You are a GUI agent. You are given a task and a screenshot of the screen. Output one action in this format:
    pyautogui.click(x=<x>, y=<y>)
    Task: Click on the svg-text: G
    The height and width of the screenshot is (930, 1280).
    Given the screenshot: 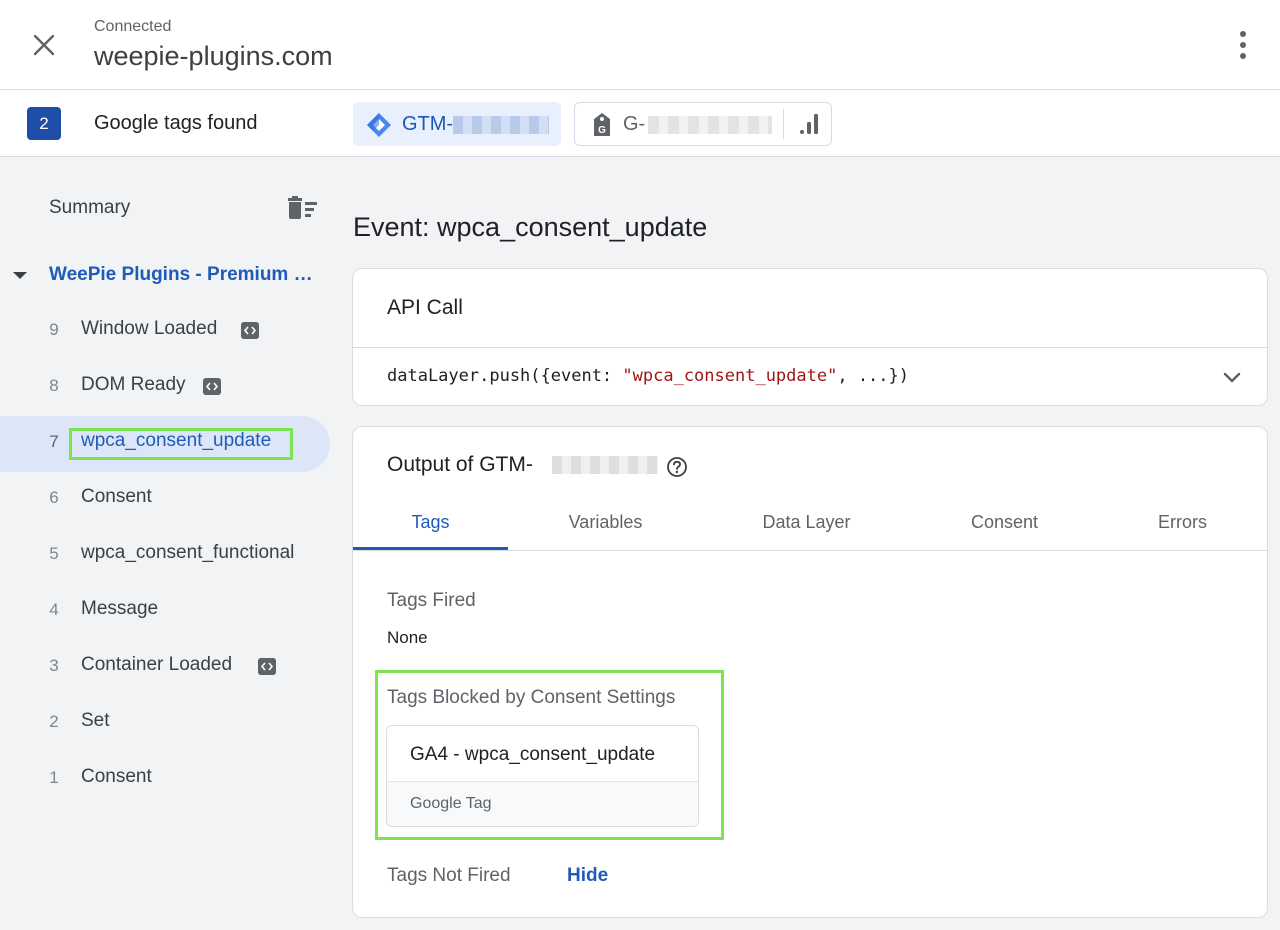 What is the action you would take?
    pyautogui.click(x=602, y=130)
    